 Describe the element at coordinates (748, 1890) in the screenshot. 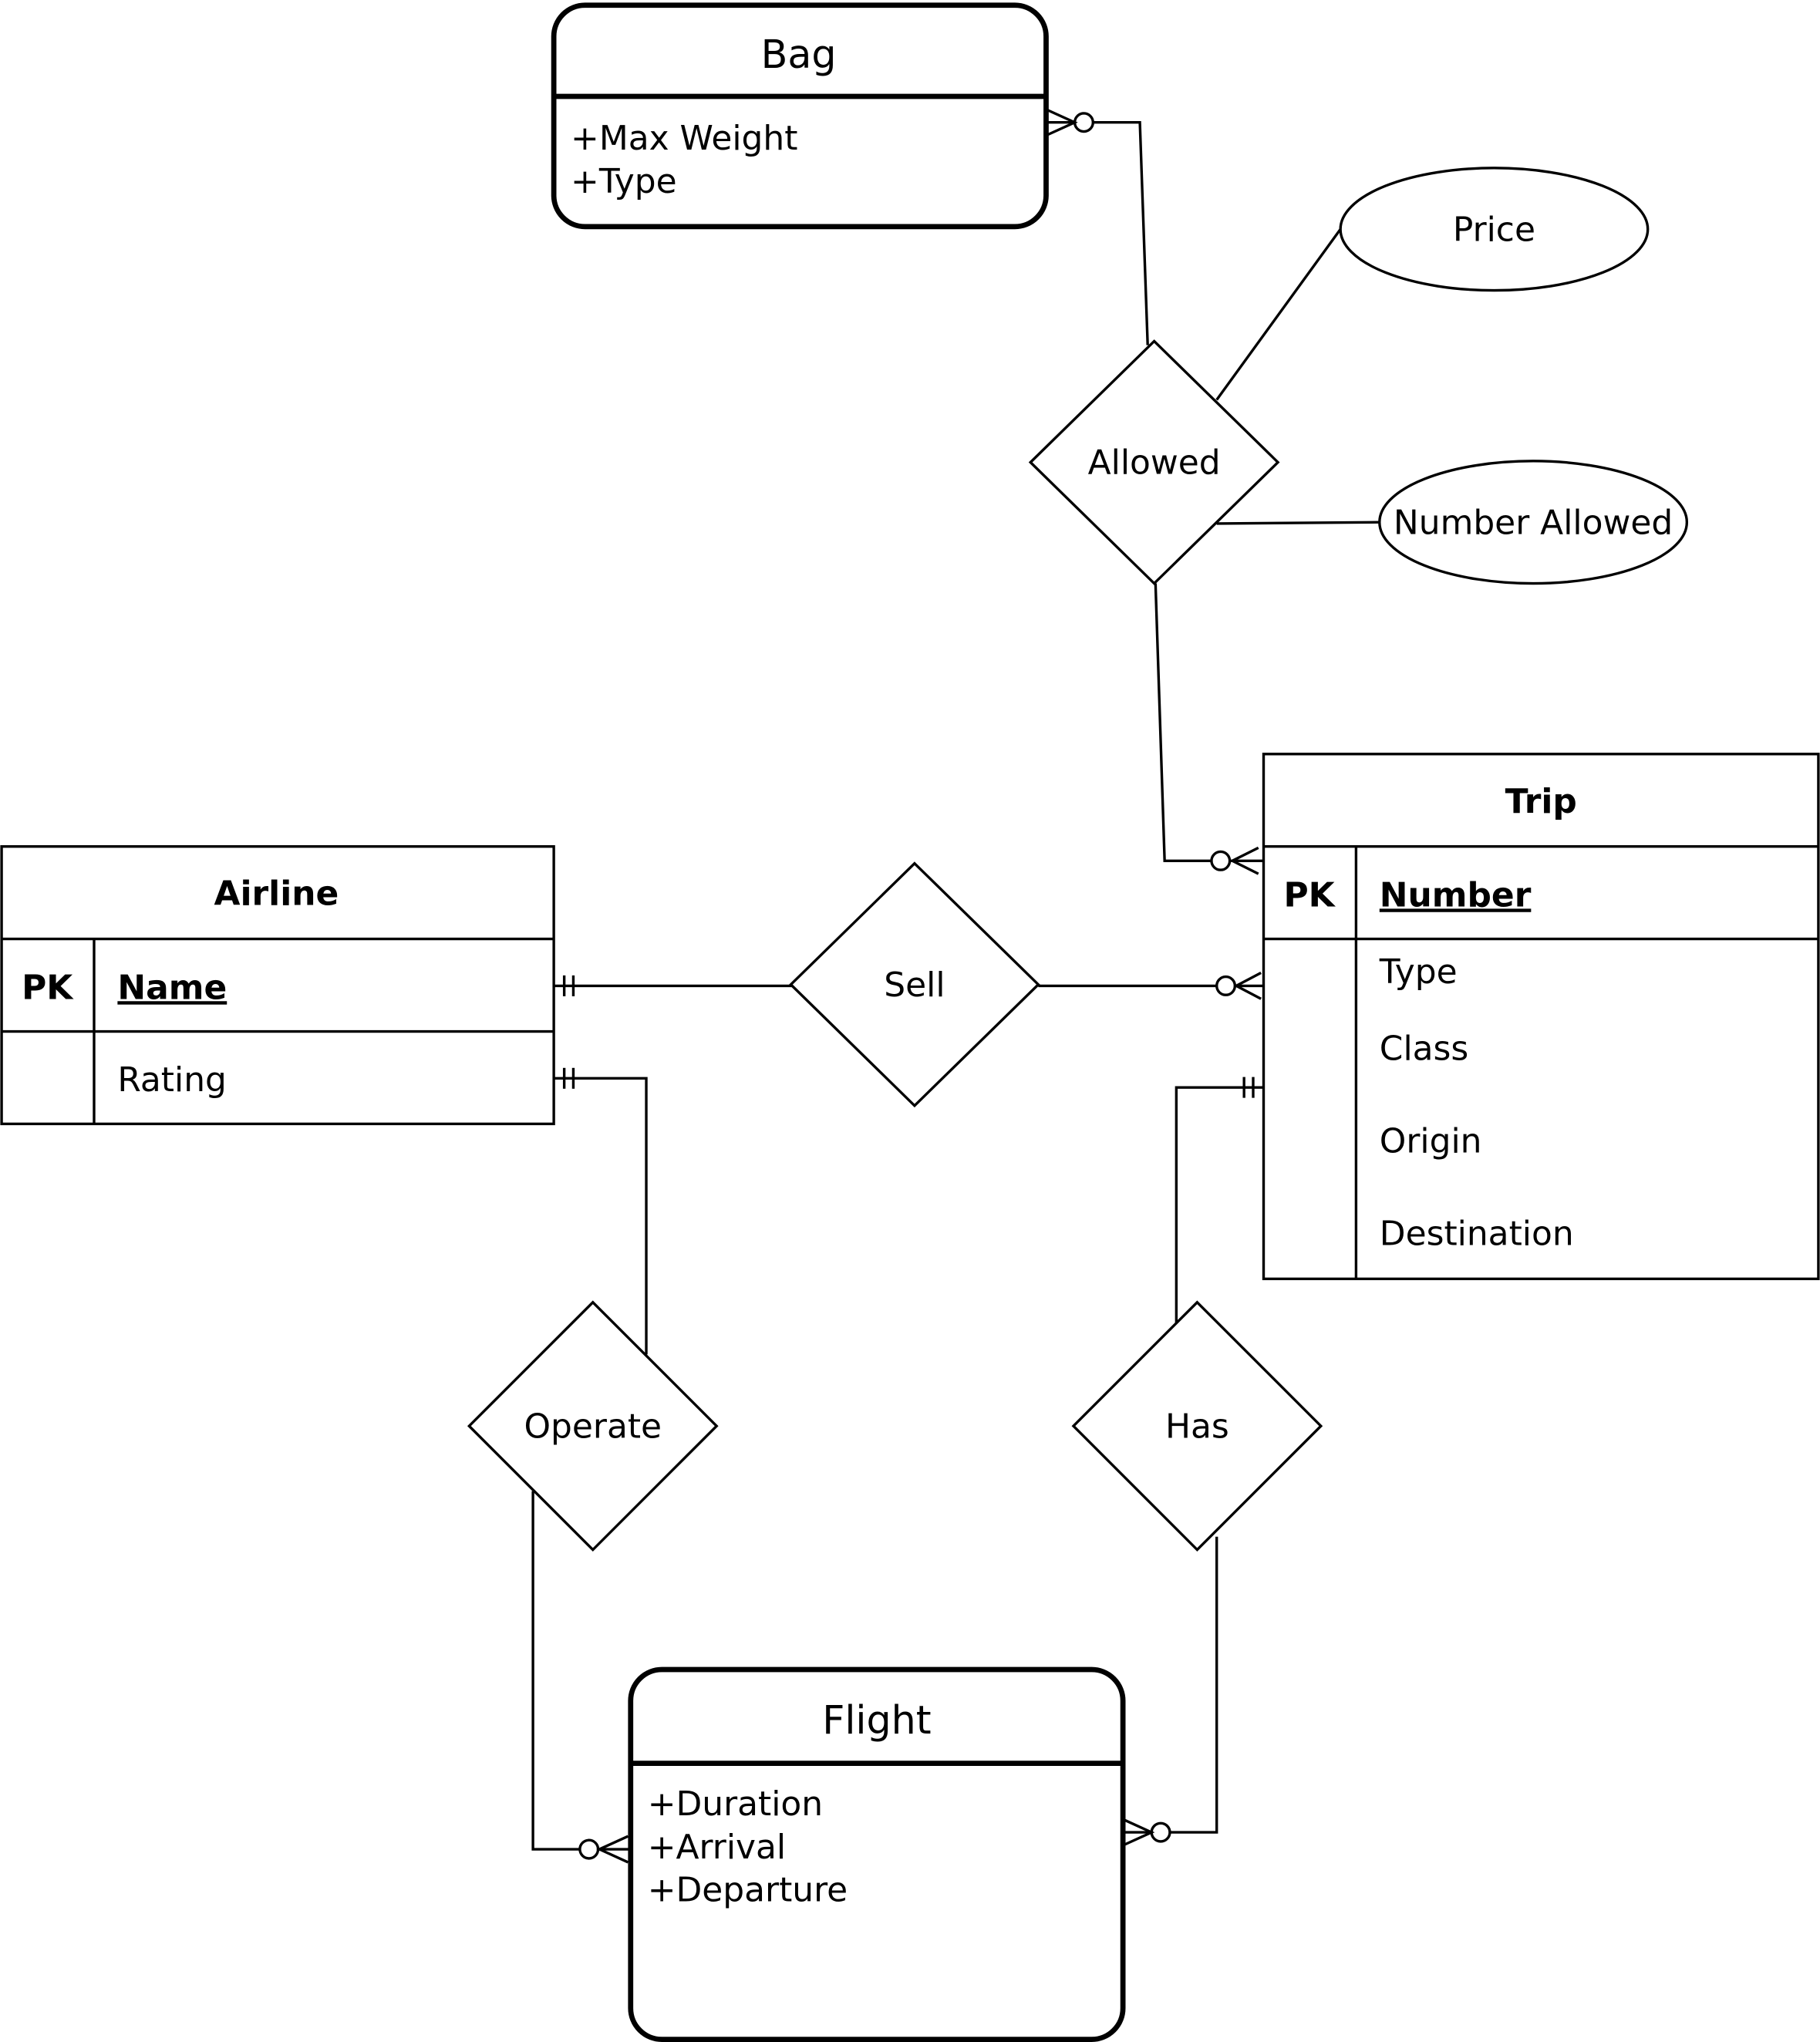

I see `flight-attribute: +Departure` at that location.